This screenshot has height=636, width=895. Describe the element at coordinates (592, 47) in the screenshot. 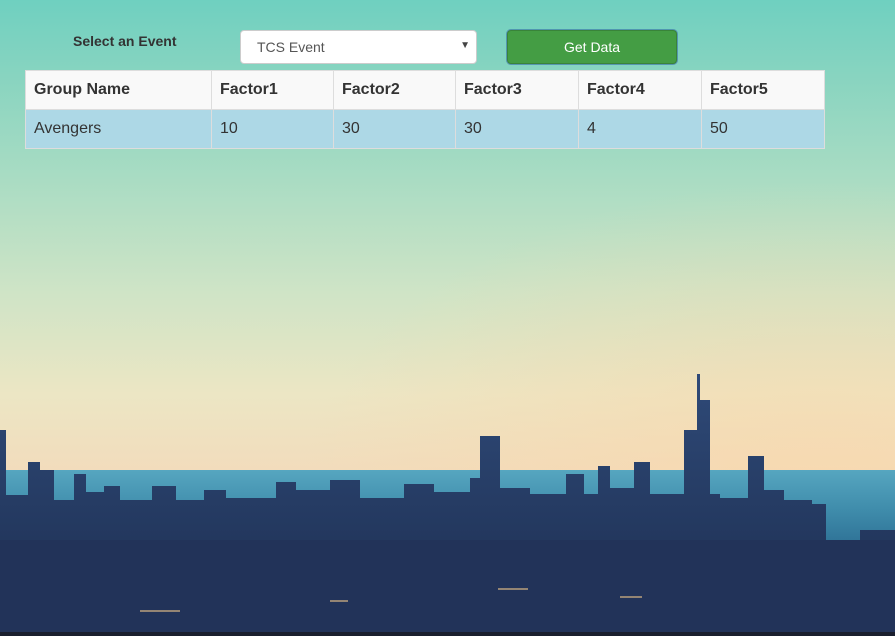

I see `get-data-button: Get Data` at that location.